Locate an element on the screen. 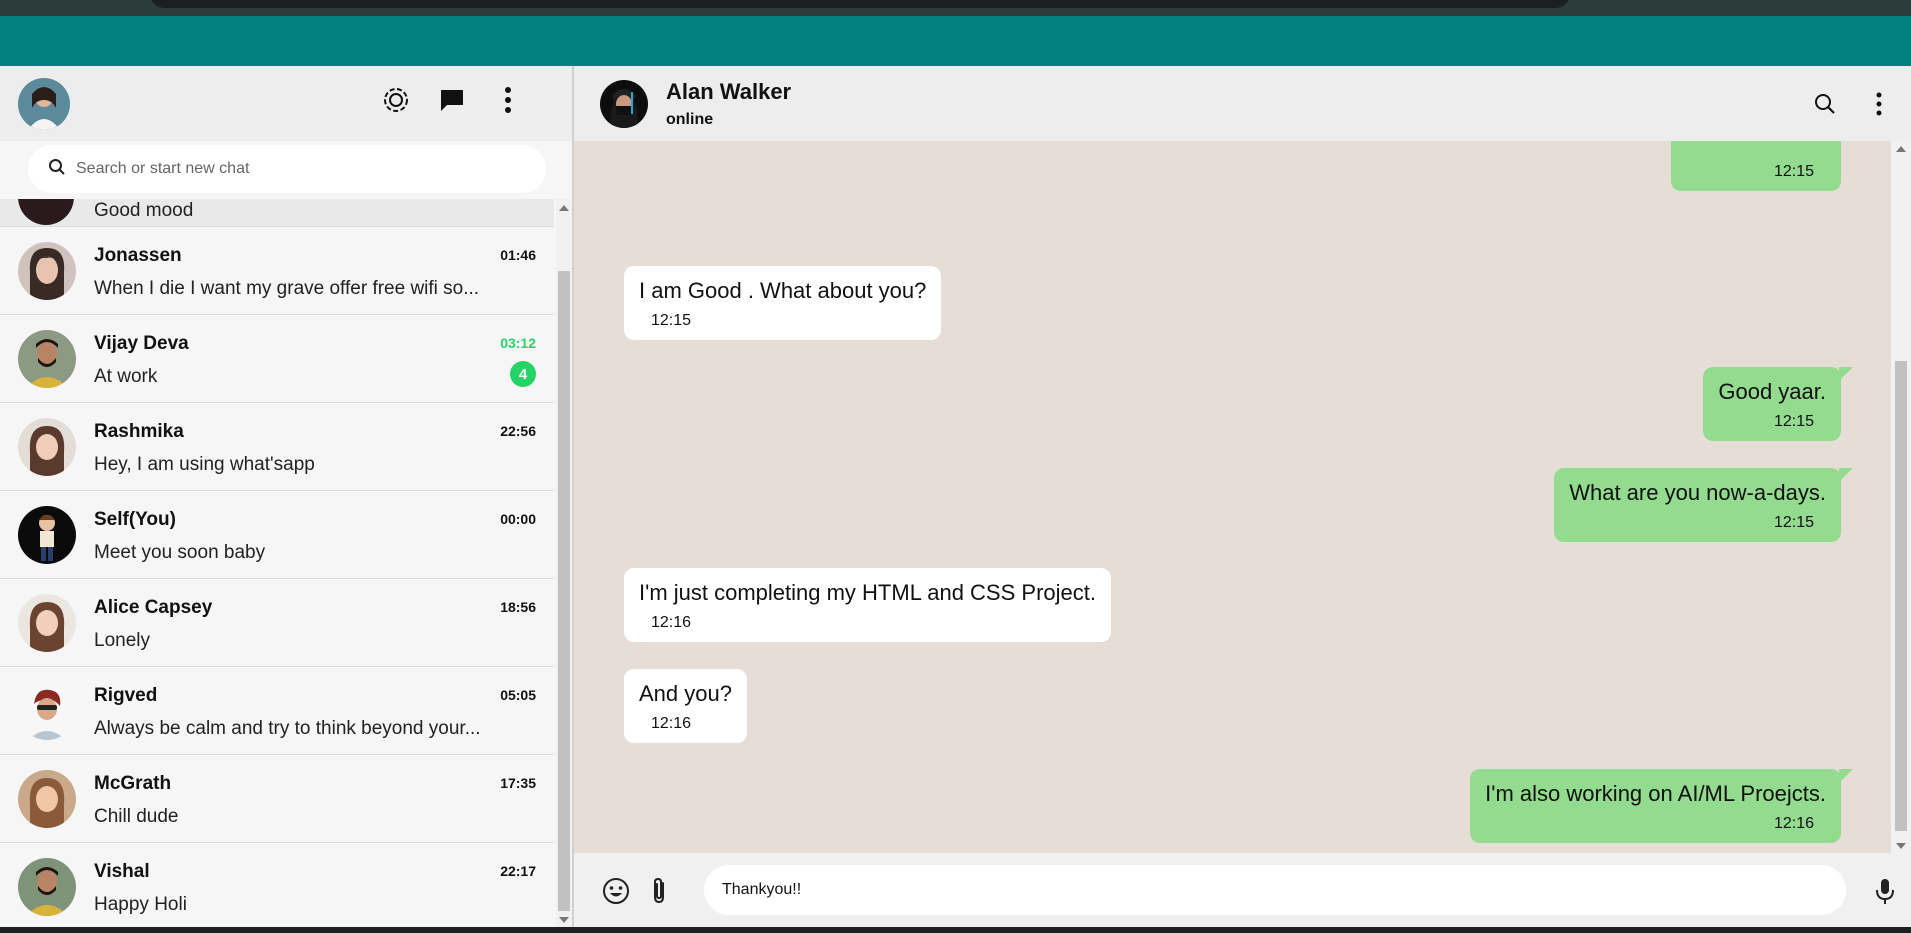 The width and height of the screenshot is (1911, 933). chat-row-rashmika: Rashmika Hey, I am using what'sapp 22:56 is located at coordinates (277, 447).